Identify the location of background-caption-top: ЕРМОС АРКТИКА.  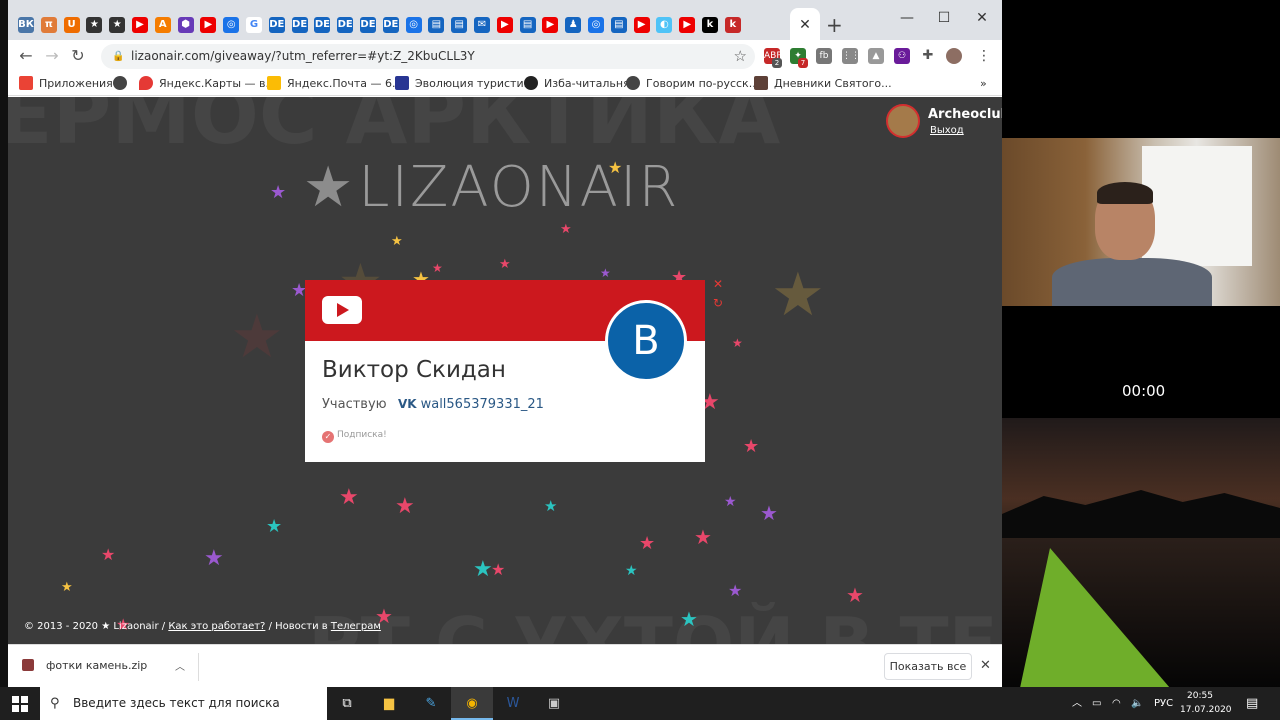
(394, 129).